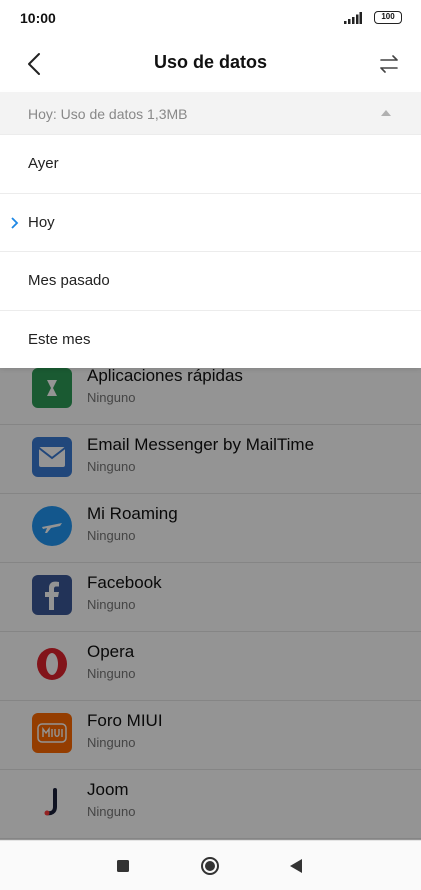  I want to click on home-button, so click(210, 866).